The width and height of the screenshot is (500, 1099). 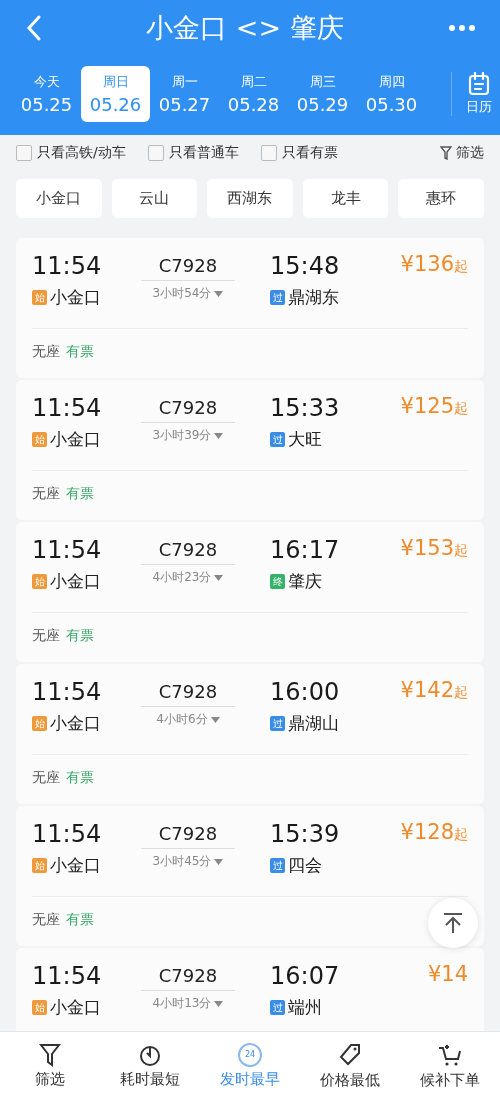 I want to click on nav-tab: 筛选, so click(x=50, y=1065).